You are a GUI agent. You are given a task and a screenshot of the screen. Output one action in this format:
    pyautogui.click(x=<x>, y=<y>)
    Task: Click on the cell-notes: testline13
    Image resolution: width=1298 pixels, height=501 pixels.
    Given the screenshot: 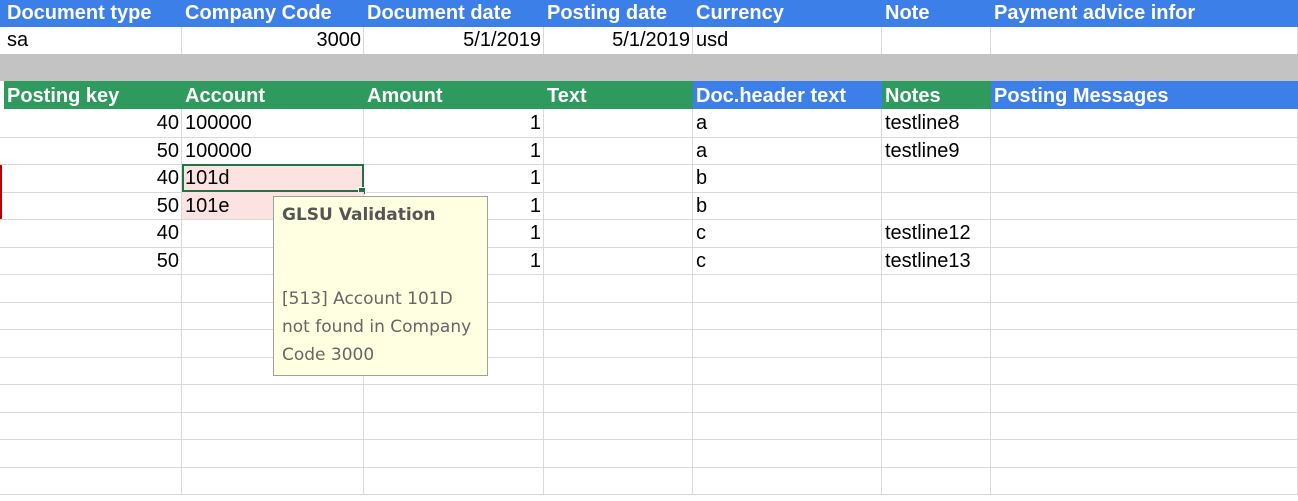 What is the action you would take?
    pyautogui.click(x=936, y=260)
    